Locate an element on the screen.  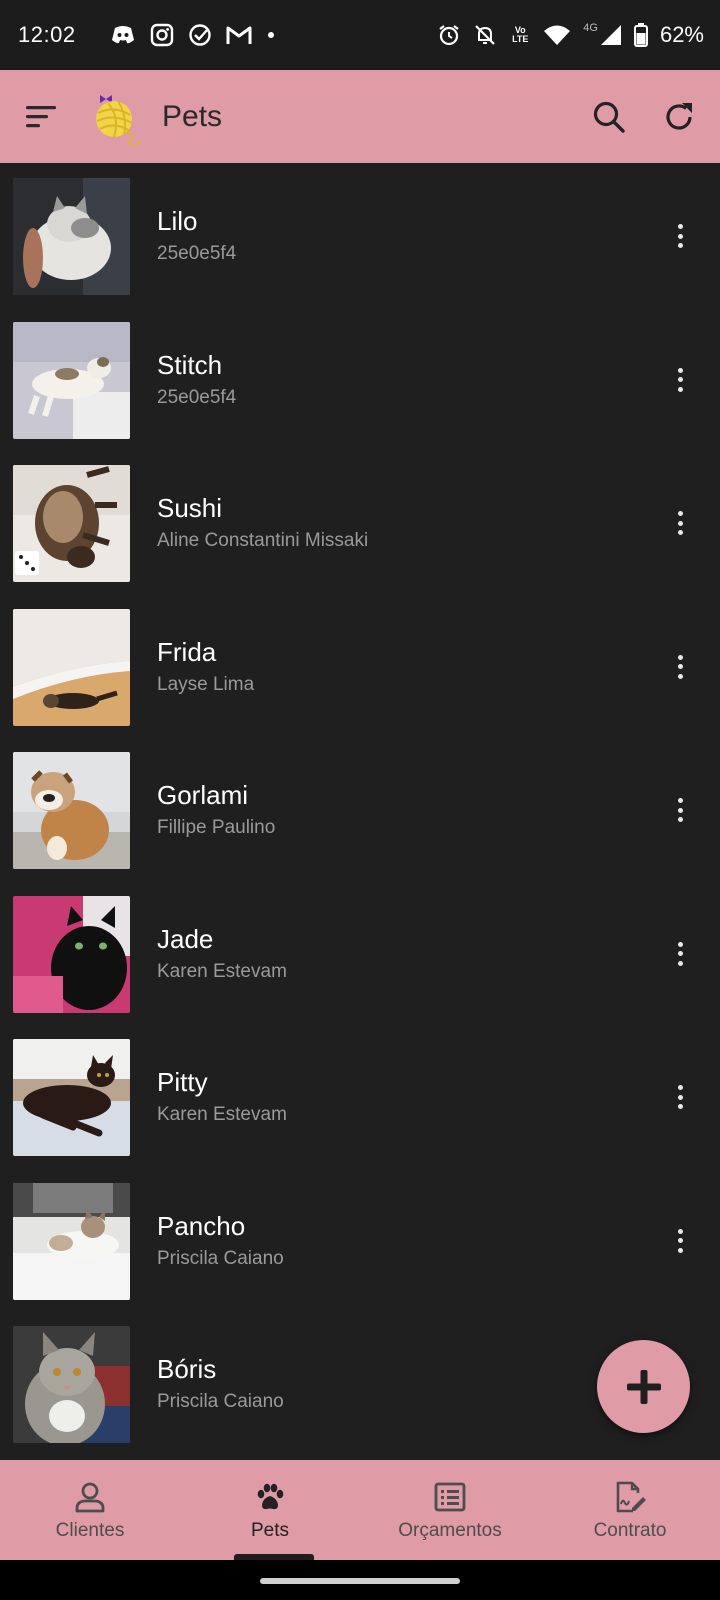
pet-name: Lilo is located at coordinates (177, 221).